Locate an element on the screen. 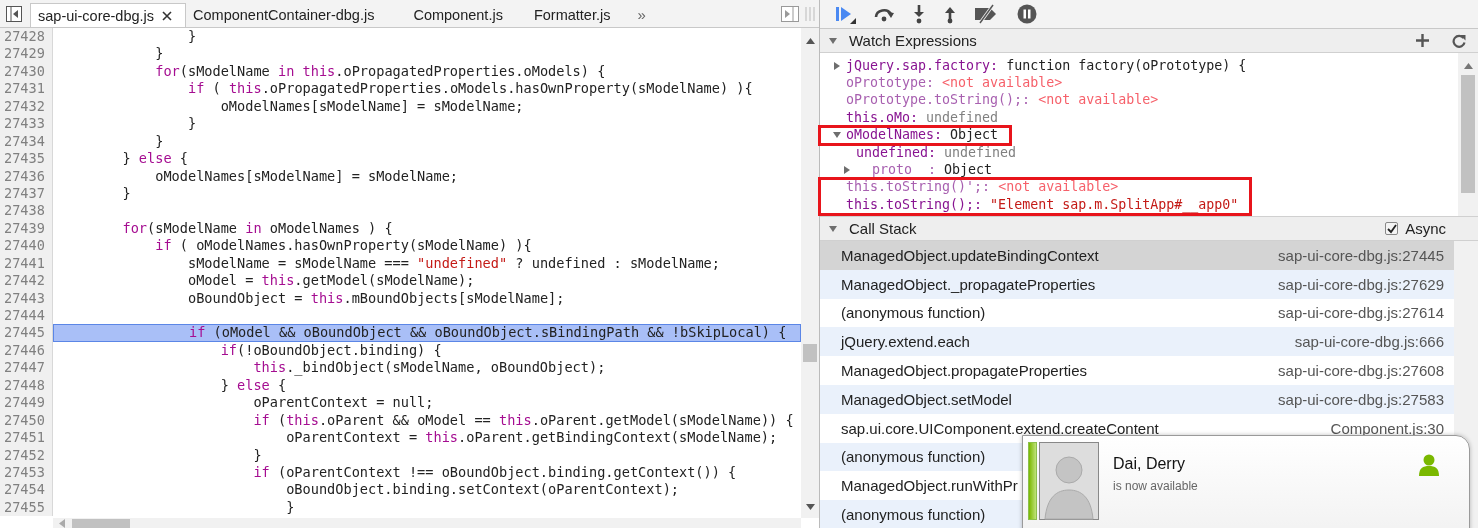 This screenshot has width=1478, height=528. more-tabs-button: » is located at coordinates (641, 13).